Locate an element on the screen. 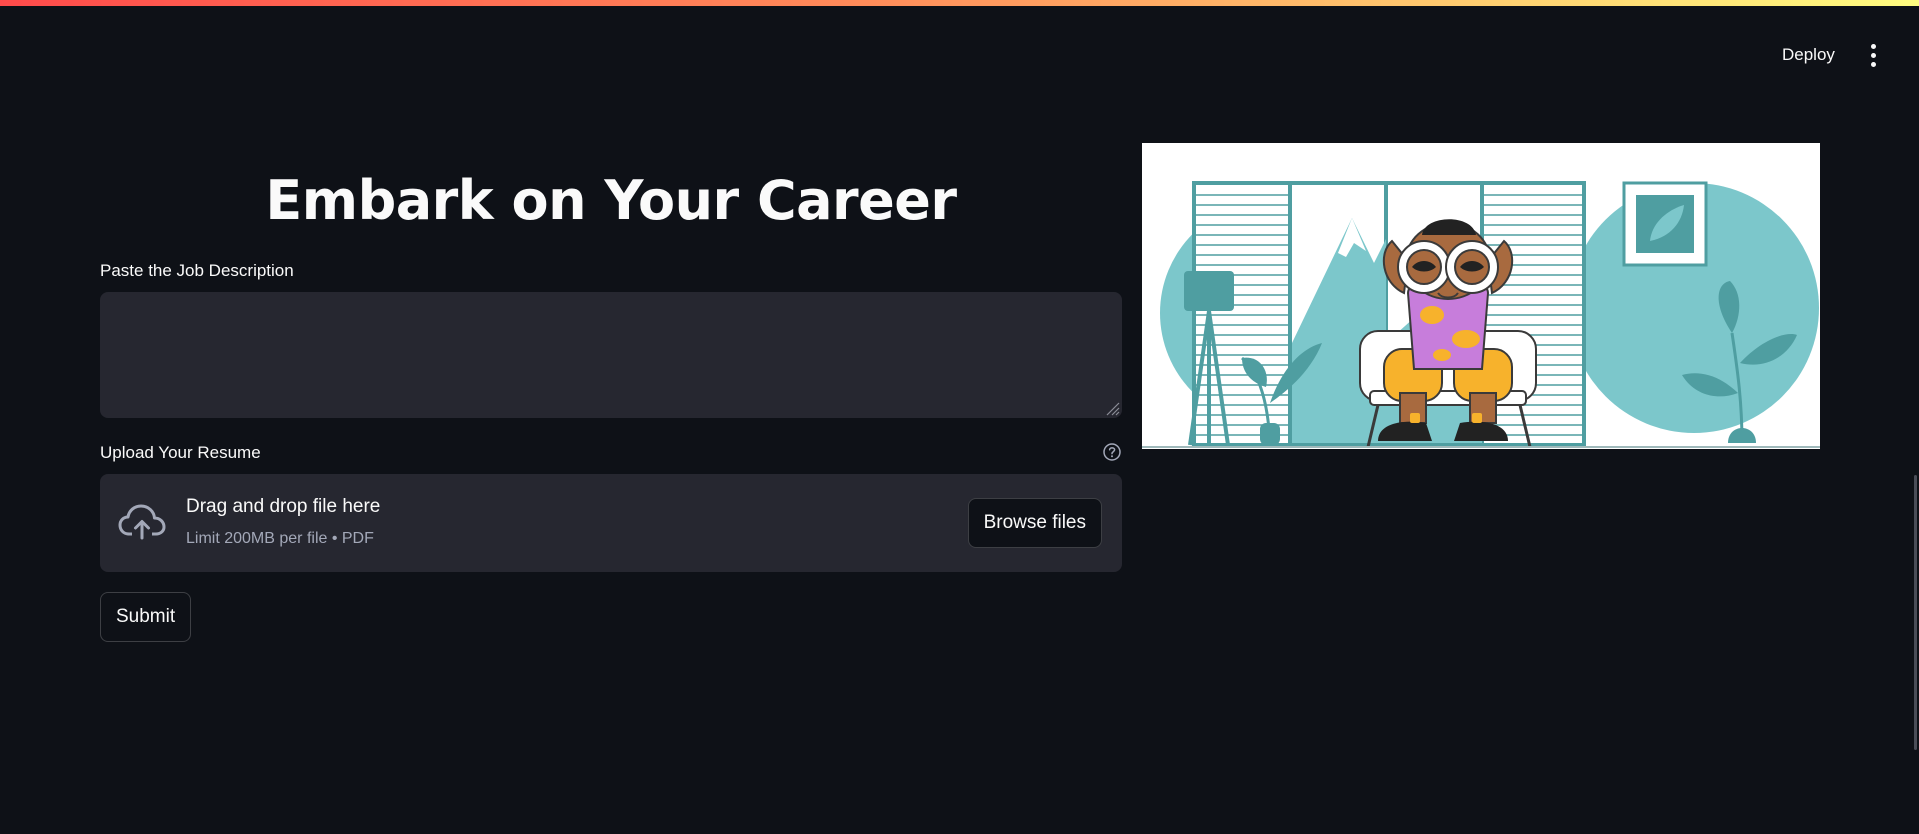 Image resolution: width=1919 pixels, height=834 pixels. job-description-container is located at coordinates (611, 355).